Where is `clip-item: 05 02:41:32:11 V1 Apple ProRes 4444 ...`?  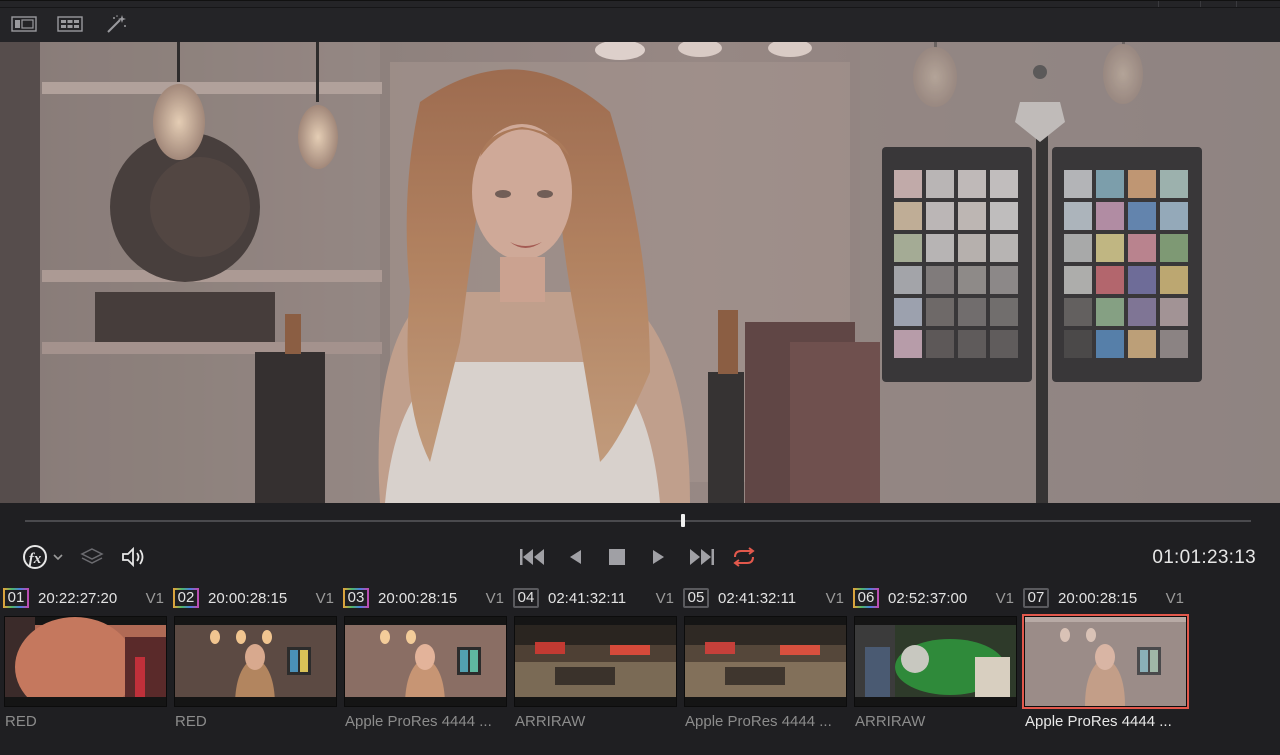
clip-item: 05 02:41:32:11 V1 Apple ProRes 4444 ... is located at coordinates (763, 663).